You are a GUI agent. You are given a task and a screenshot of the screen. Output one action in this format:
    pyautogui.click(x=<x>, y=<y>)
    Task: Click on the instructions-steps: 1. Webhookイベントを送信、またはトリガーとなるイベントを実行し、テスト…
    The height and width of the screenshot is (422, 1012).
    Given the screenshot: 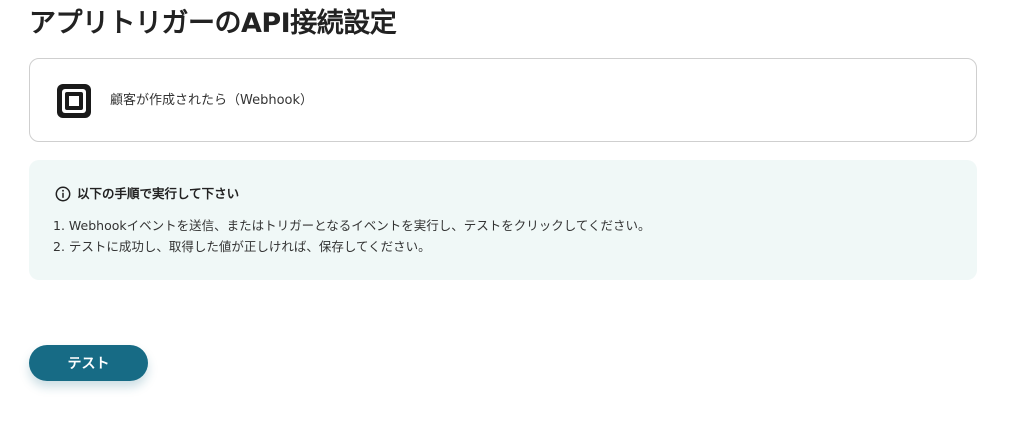 What is the action you would take?
    pyautogui.click(x=352, y=236)
    